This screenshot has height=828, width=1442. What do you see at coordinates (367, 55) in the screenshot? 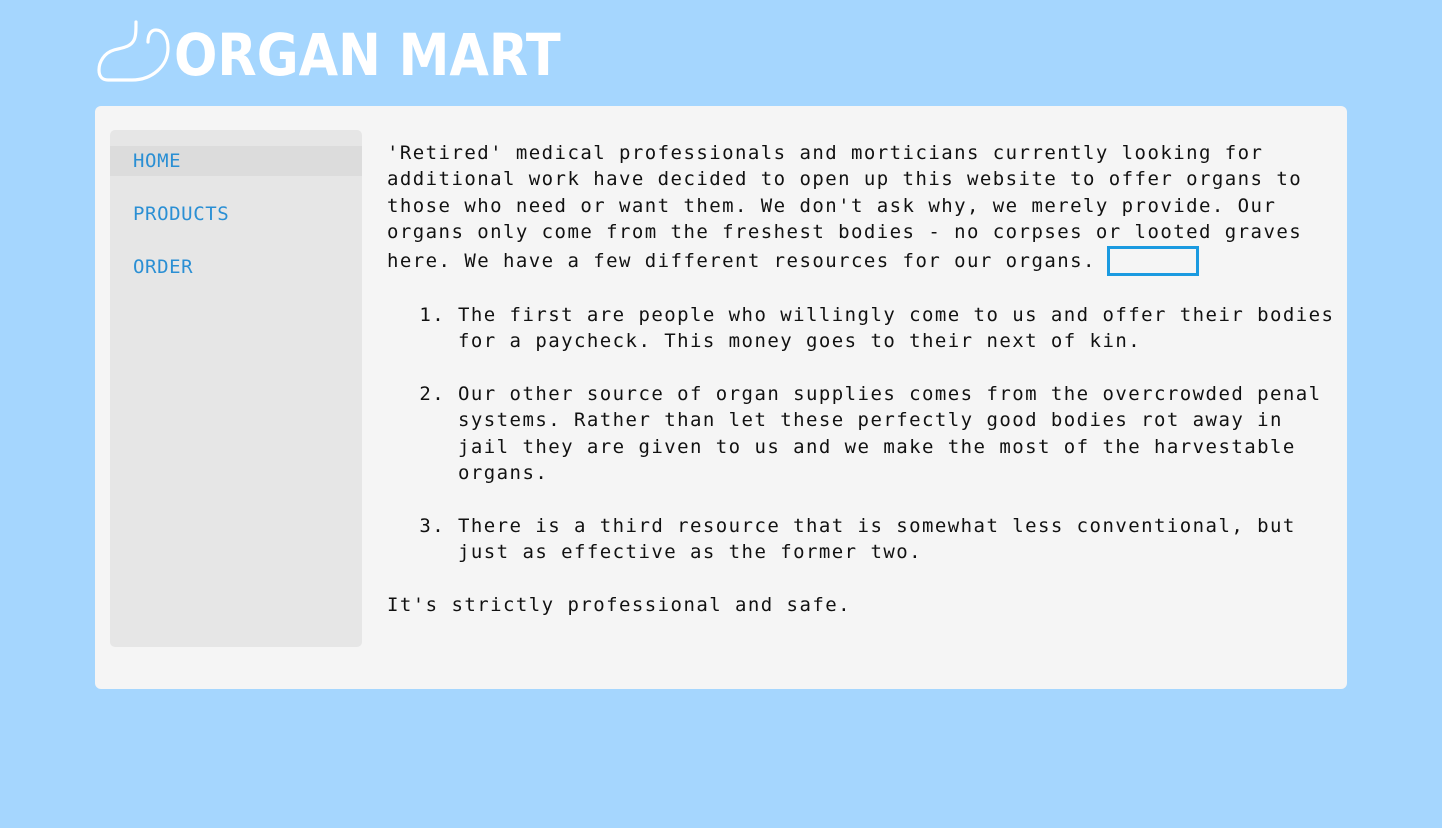
I see `site-title: ORGAN MART` at bounding box center [367, 55].